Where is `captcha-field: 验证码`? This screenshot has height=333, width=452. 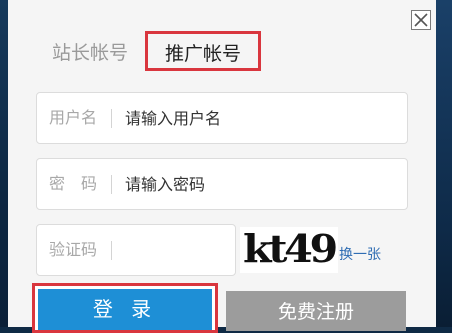 captcha-field: 验证码 is located at coordinates (136, 250).